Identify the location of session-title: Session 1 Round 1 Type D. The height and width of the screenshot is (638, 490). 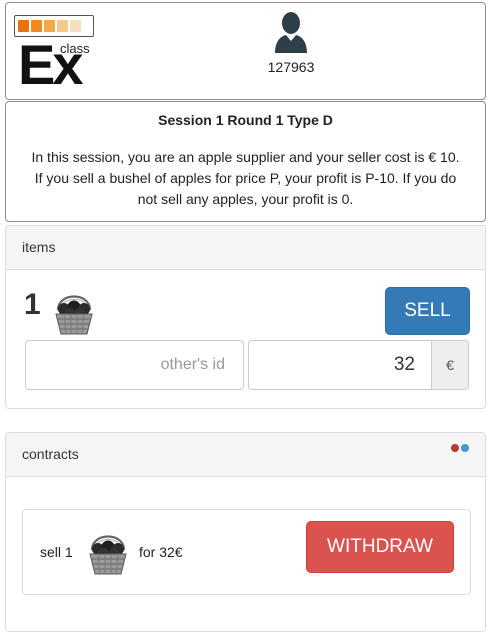
(245, 120).